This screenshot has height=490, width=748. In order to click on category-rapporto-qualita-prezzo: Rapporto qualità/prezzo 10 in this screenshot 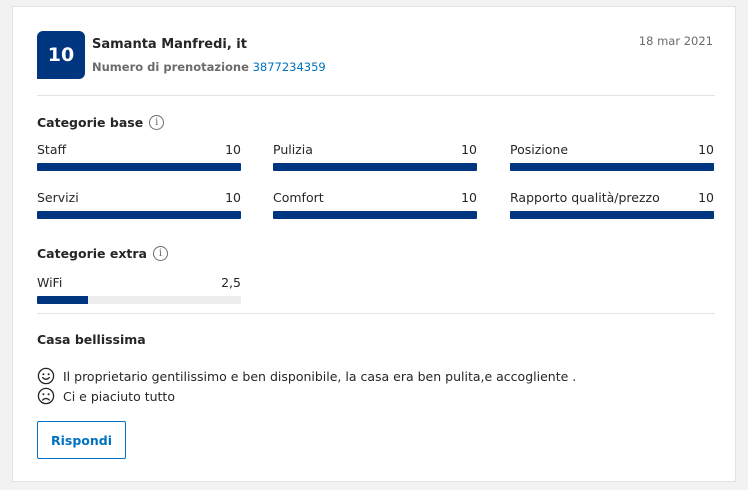, I will do `click(612, 204)`.